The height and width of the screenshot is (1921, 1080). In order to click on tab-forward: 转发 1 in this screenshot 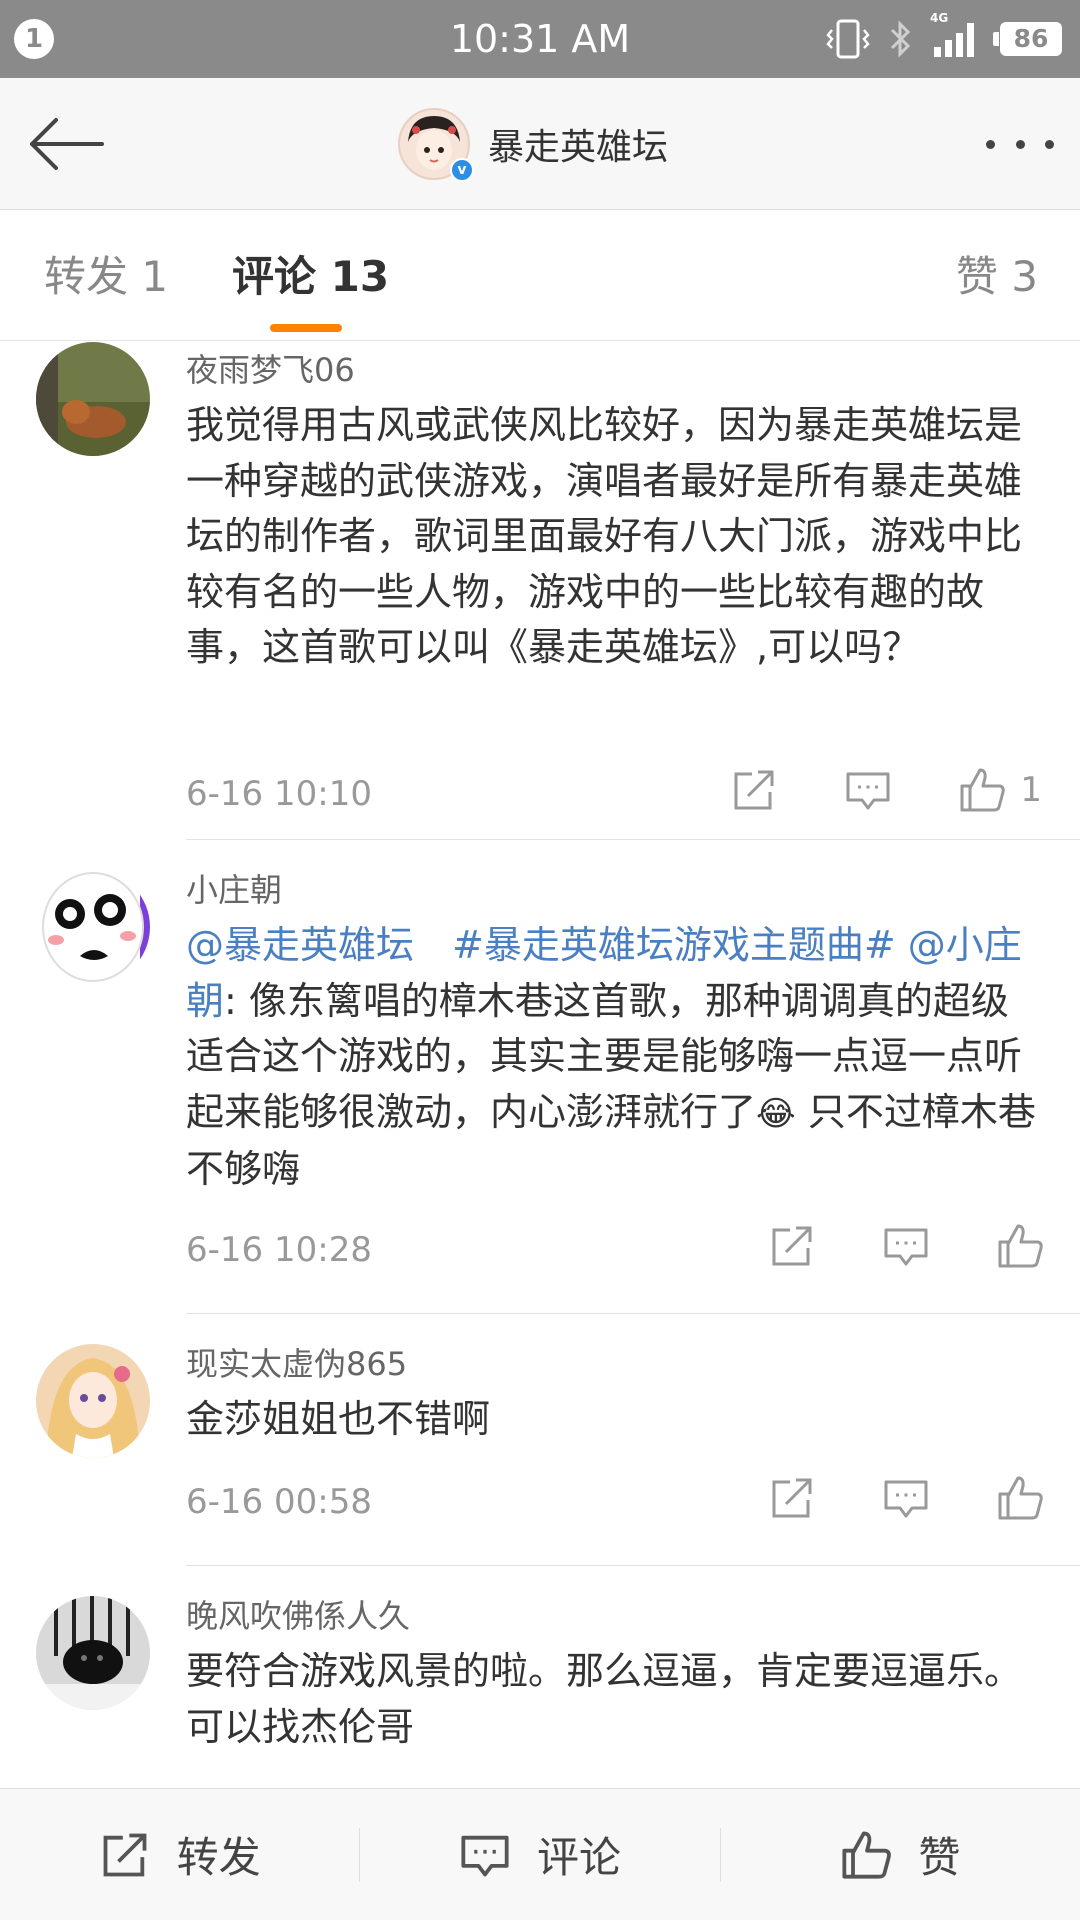, I will do `click(106, 277)`.